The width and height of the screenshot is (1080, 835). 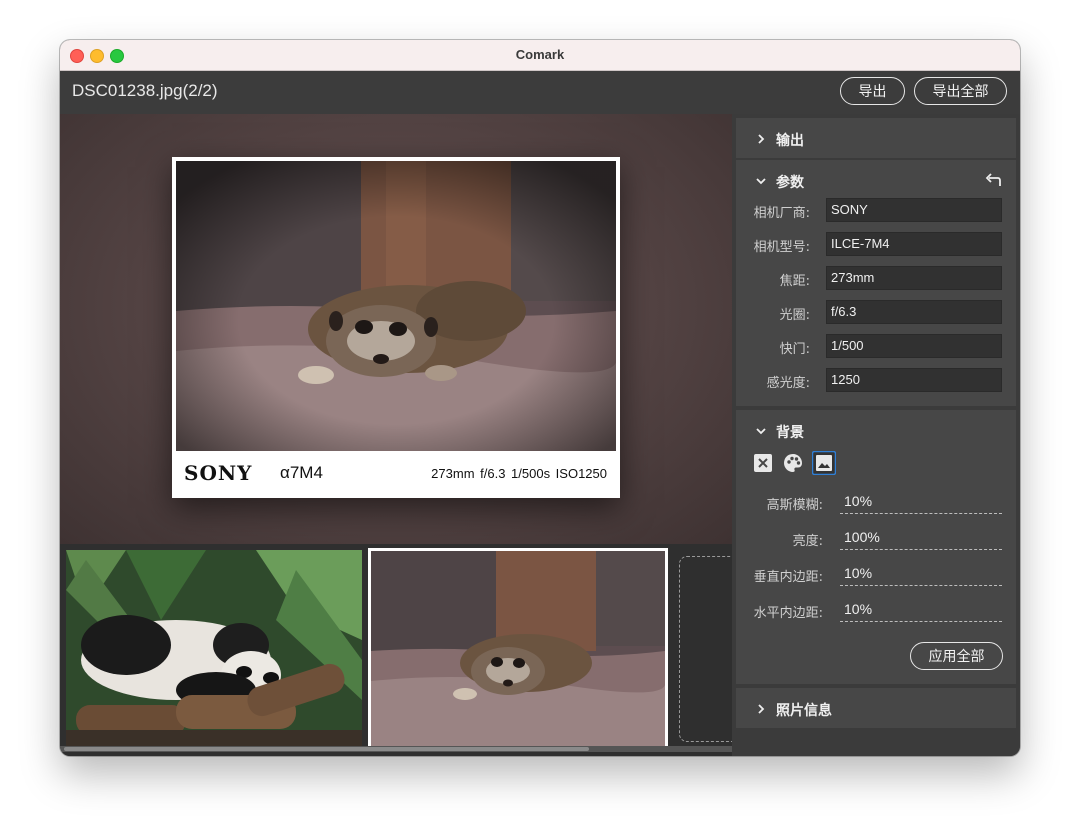 I want to click on params-panel-header: 参数, so click(x=876, y=181).